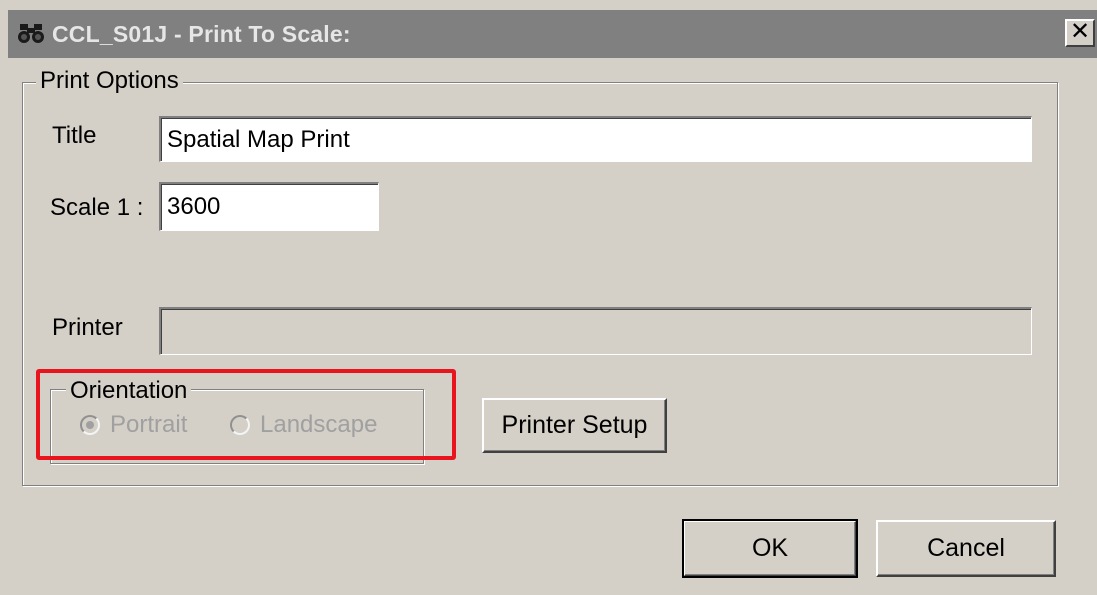  Describe the element at coordinates (97, 207) in the screenshot. I see `scale-label: Scale 1 :` at that location.